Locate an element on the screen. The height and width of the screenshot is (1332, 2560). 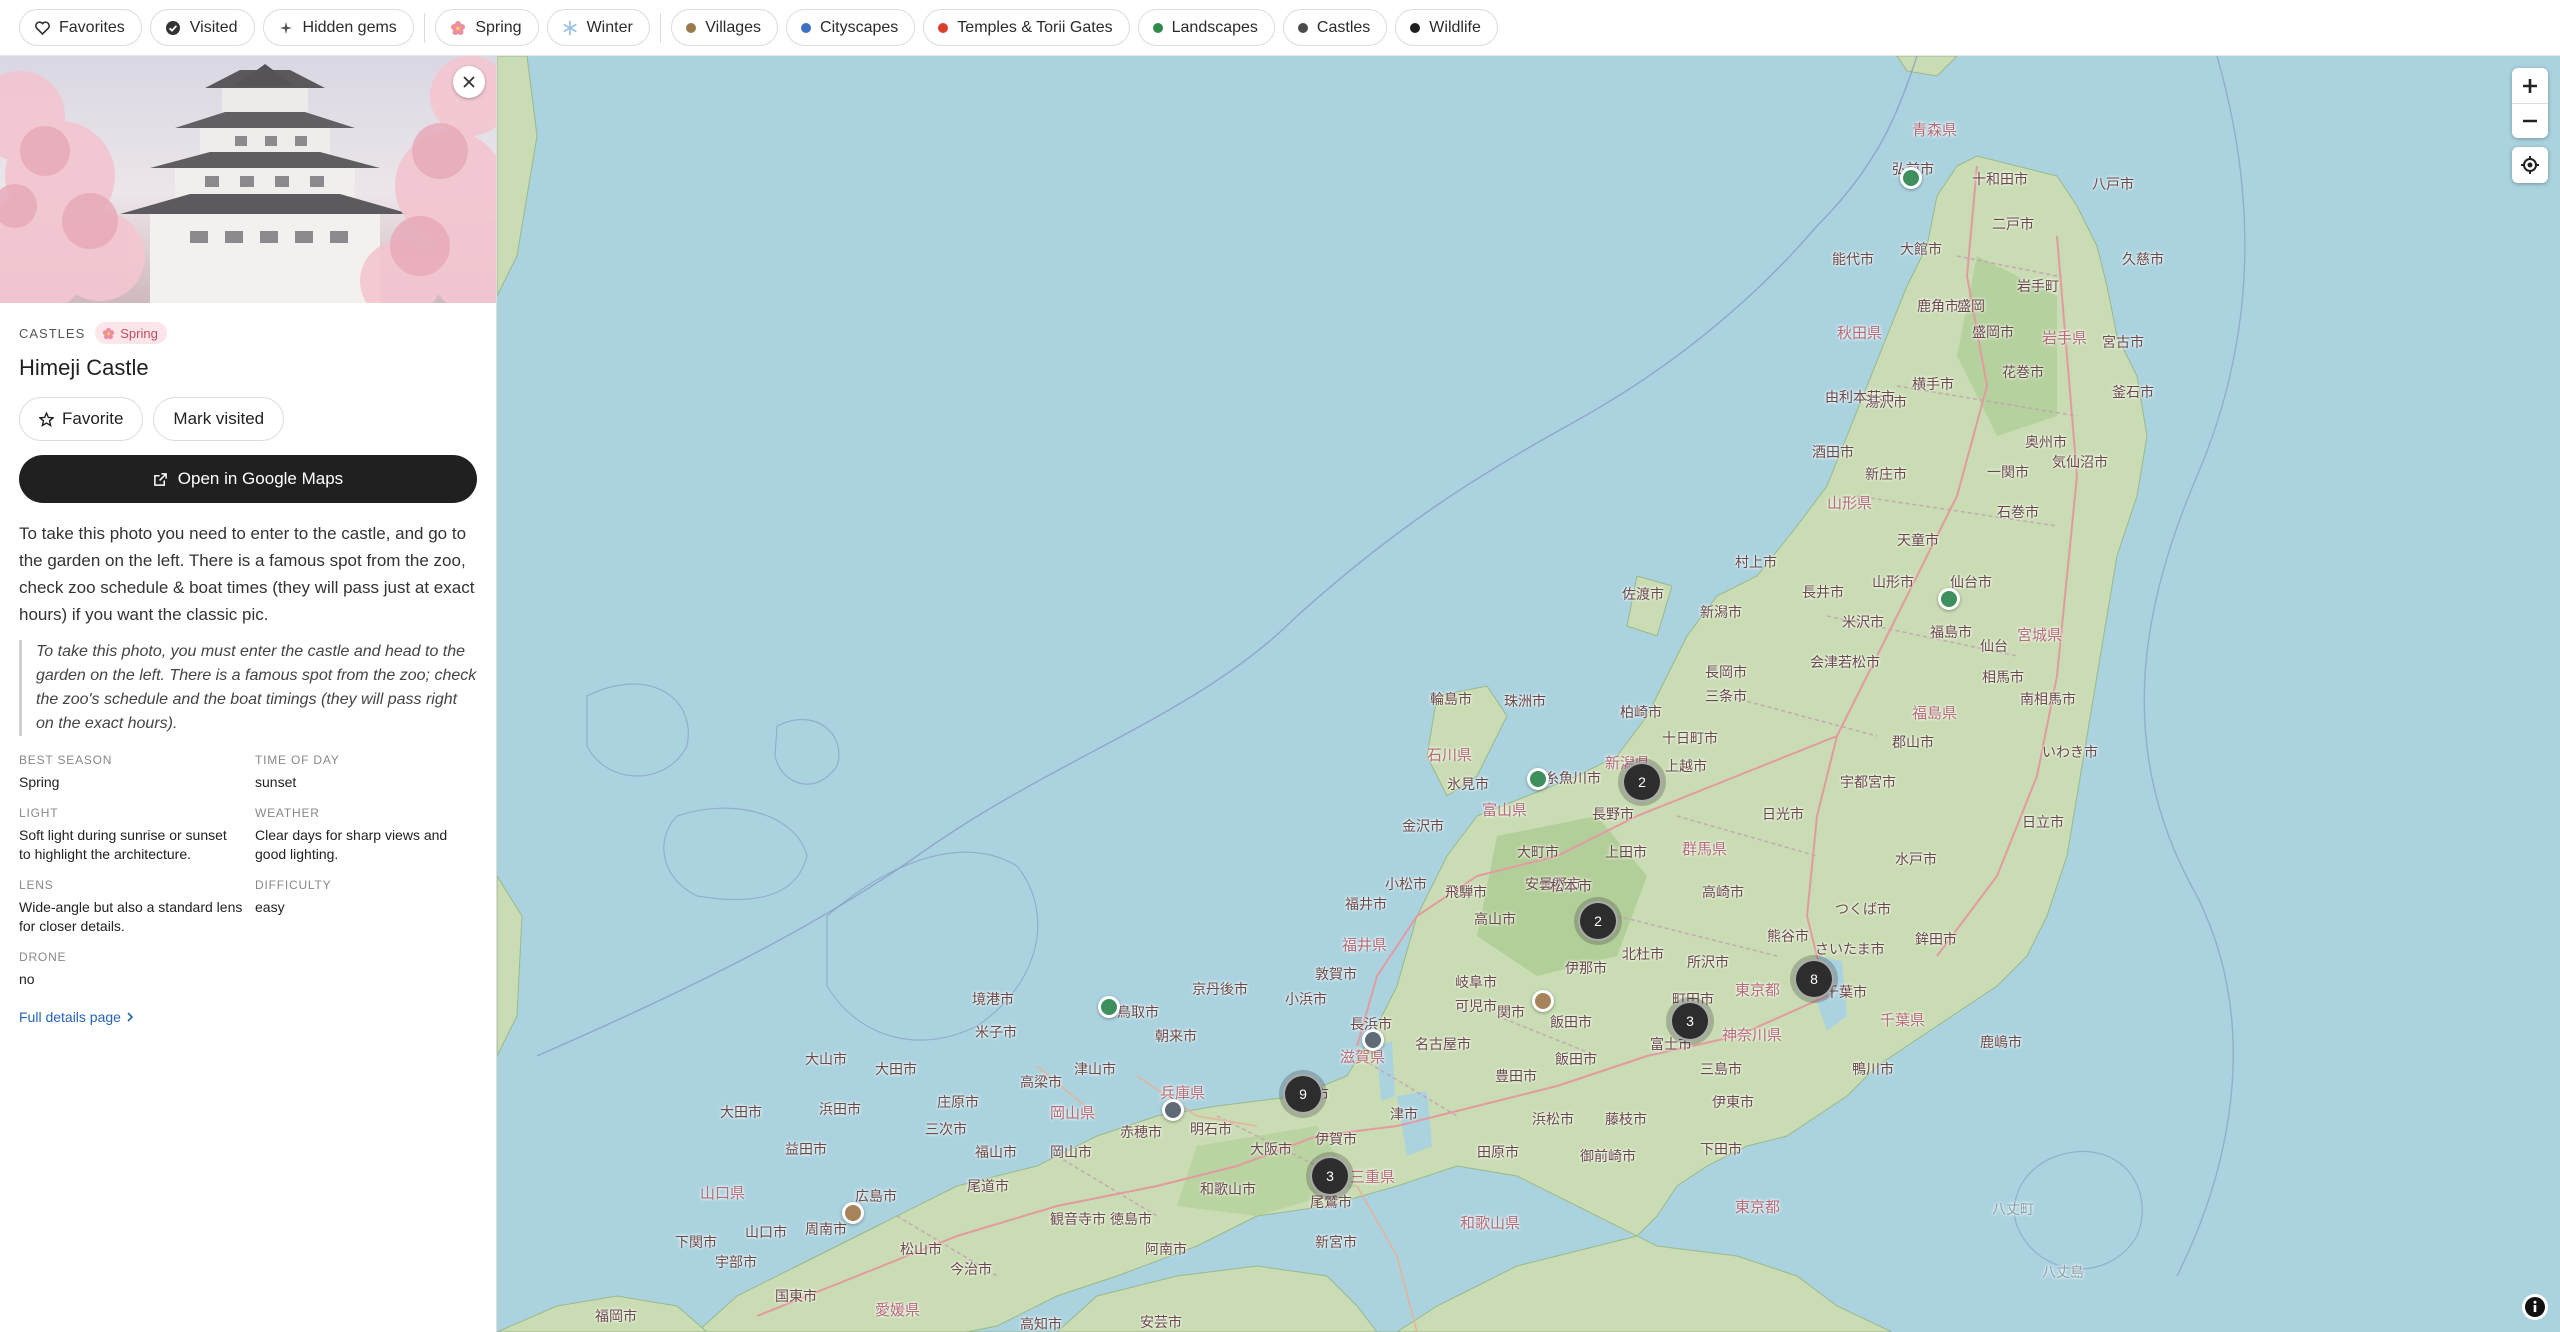
map-label: いわき市 is located at coordinates (2070, 752).